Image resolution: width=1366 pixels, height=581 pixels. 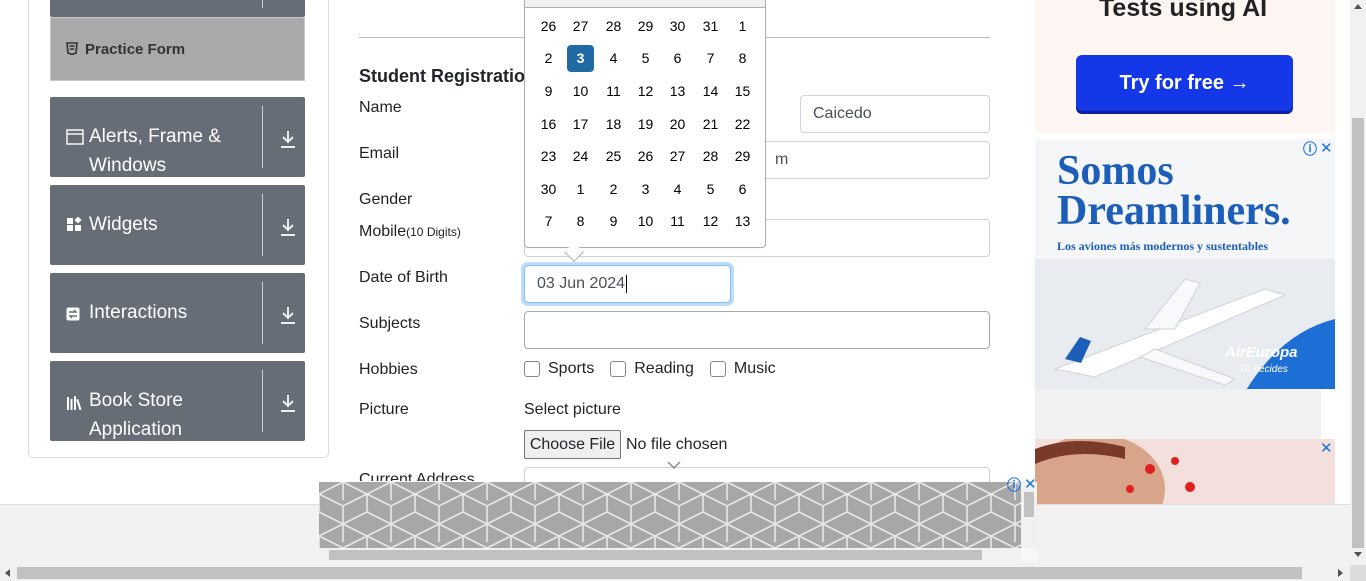 I want to click on calendar-day: 15, so click(x=742, y=91).